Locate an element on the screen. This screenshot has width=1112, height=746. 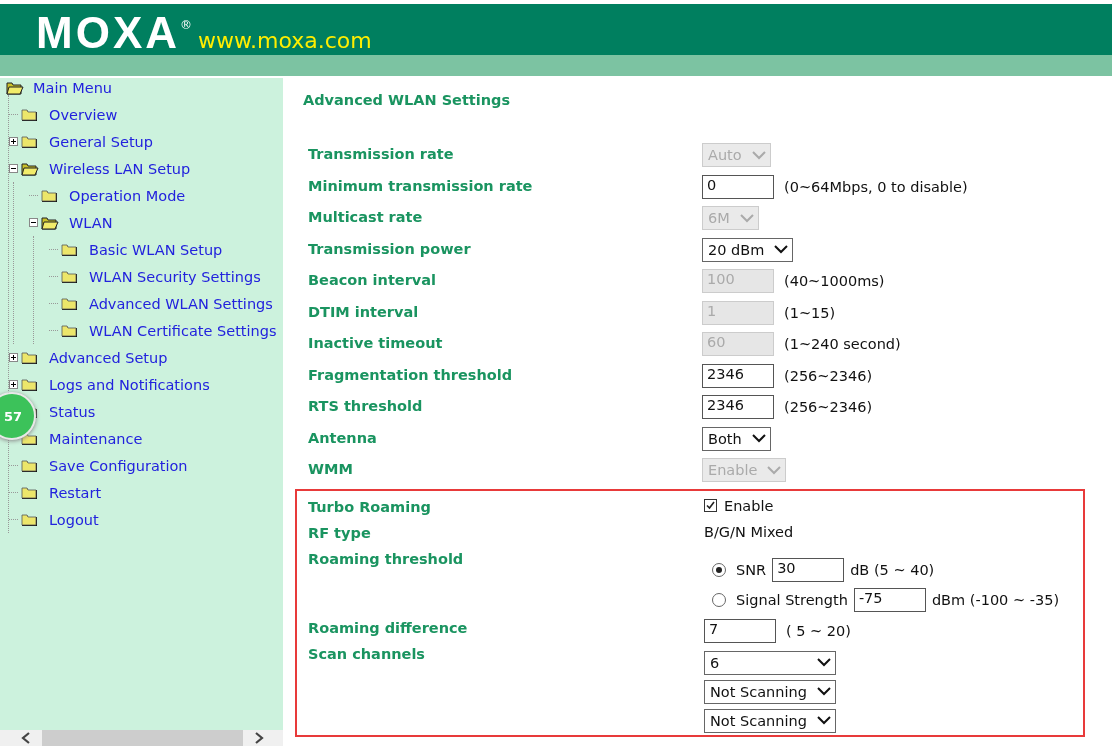
dropdown: 20 dBm is located at coordinates (748, 249).